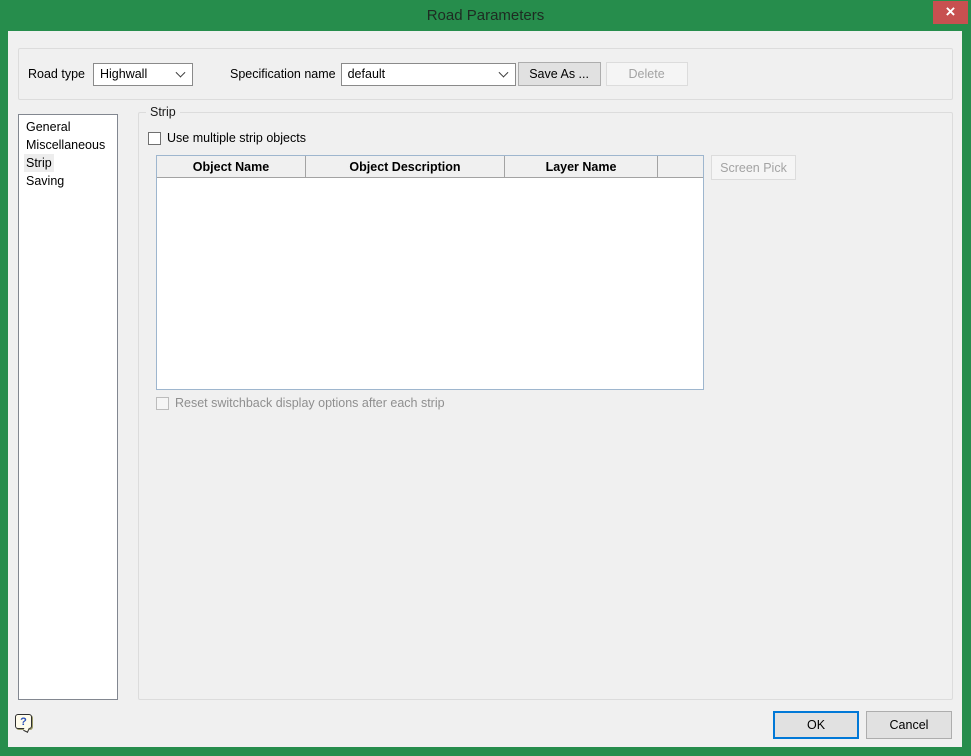  What do you see at coordinates (405, 166) in the screenshot?
I see `column-header-object-description: Object Description` at bounding box center [405, 166].